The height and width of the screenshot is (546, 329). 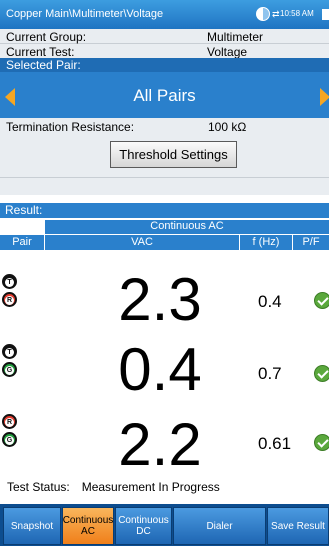 I want to click on current-test-value: Voltage, so click(x=227, y=52).